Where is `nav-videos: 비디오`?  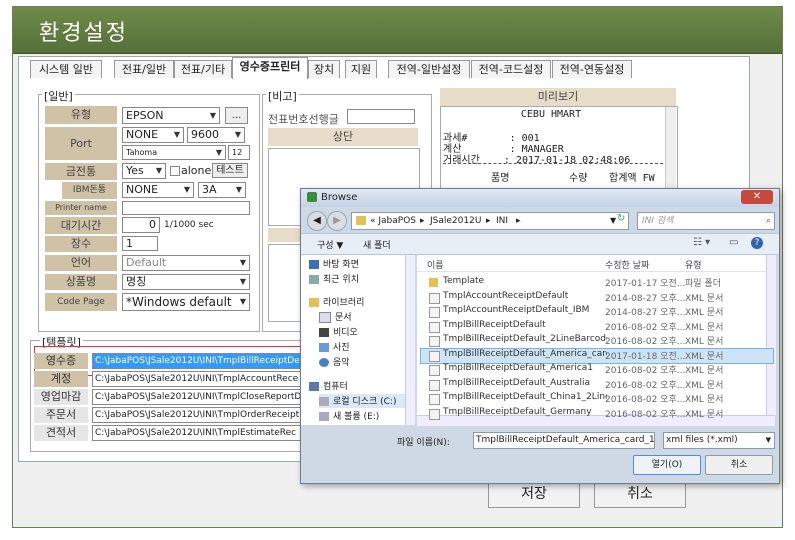 nav-videos: 비디오 is located at coordinates (367, 332).